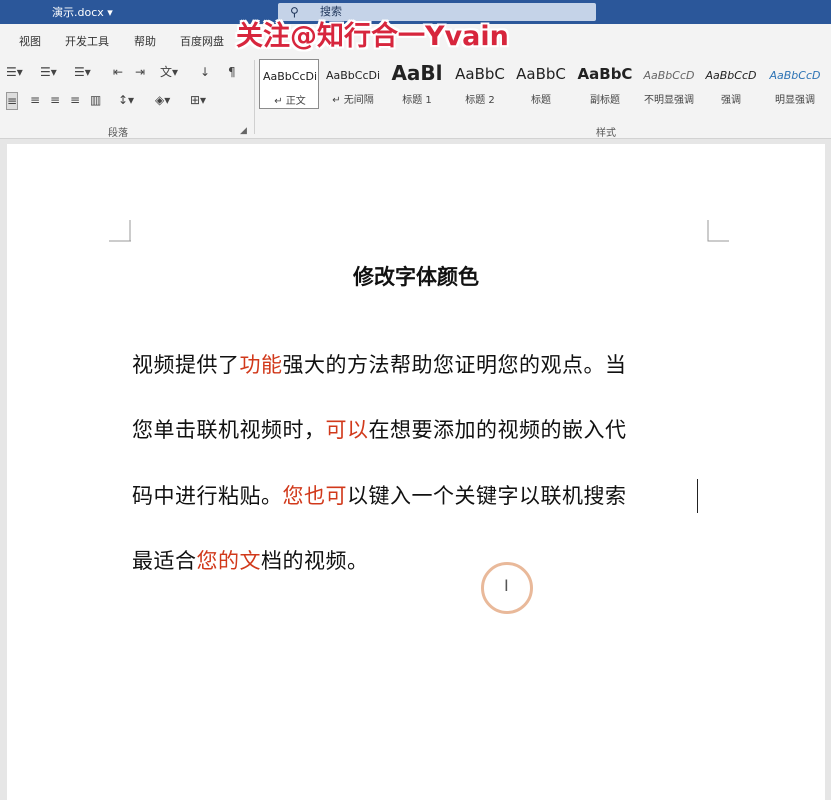 The image size is (831, 800). I want to click on menu-help: 帮助, so click(145, 41).